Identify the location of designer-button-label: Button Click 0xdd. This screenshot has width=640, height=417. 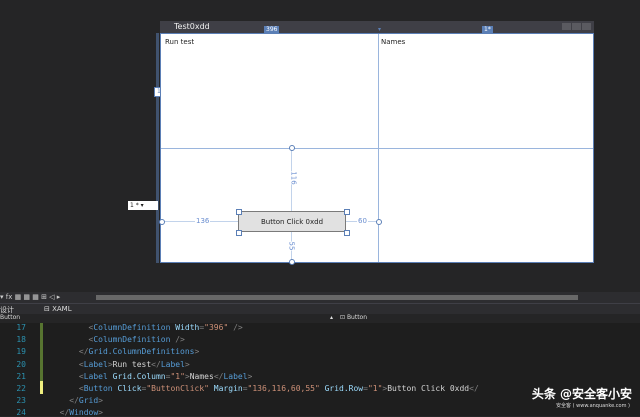
(292, 221).